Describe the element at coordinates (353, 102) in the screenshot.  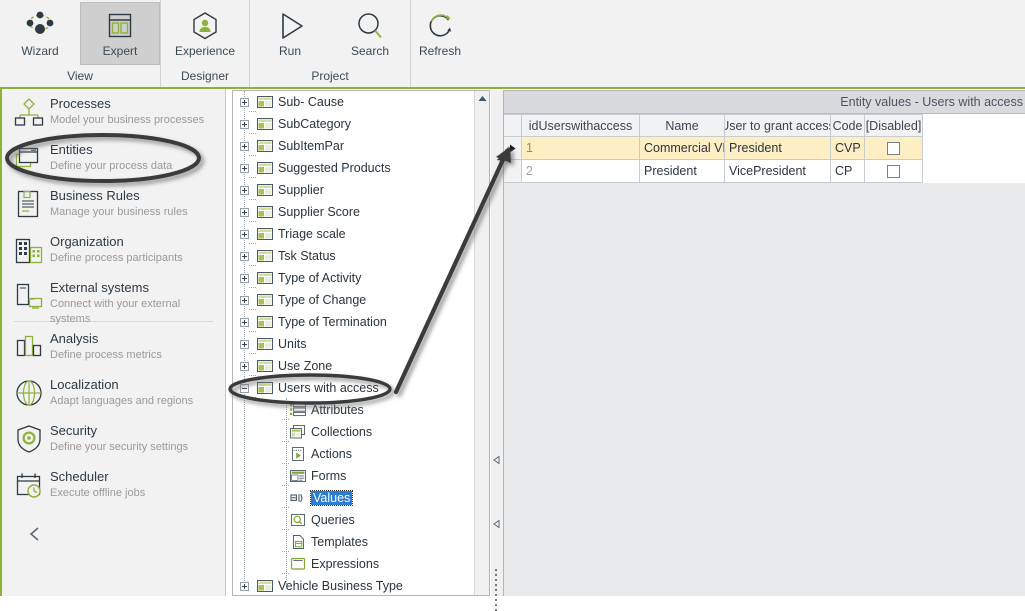
I see `tree-node: Sub- Cause` at that location.